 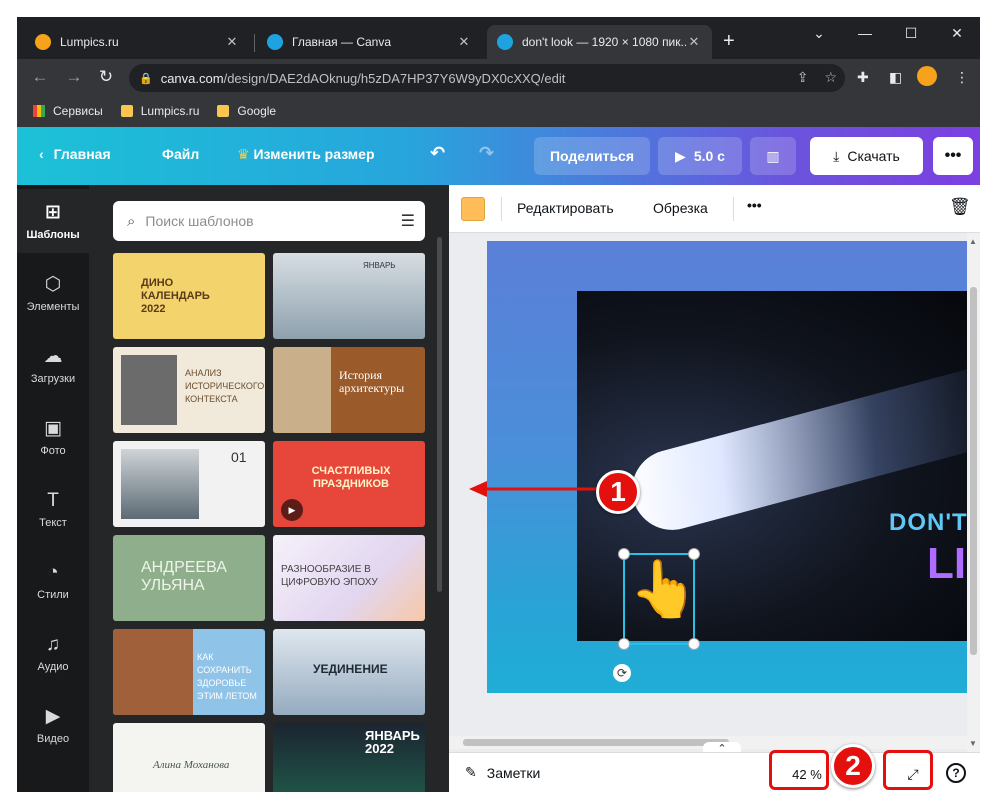 I want to click on play-duration-button: ▶ 5.0 с, so click(x=700, y=156).